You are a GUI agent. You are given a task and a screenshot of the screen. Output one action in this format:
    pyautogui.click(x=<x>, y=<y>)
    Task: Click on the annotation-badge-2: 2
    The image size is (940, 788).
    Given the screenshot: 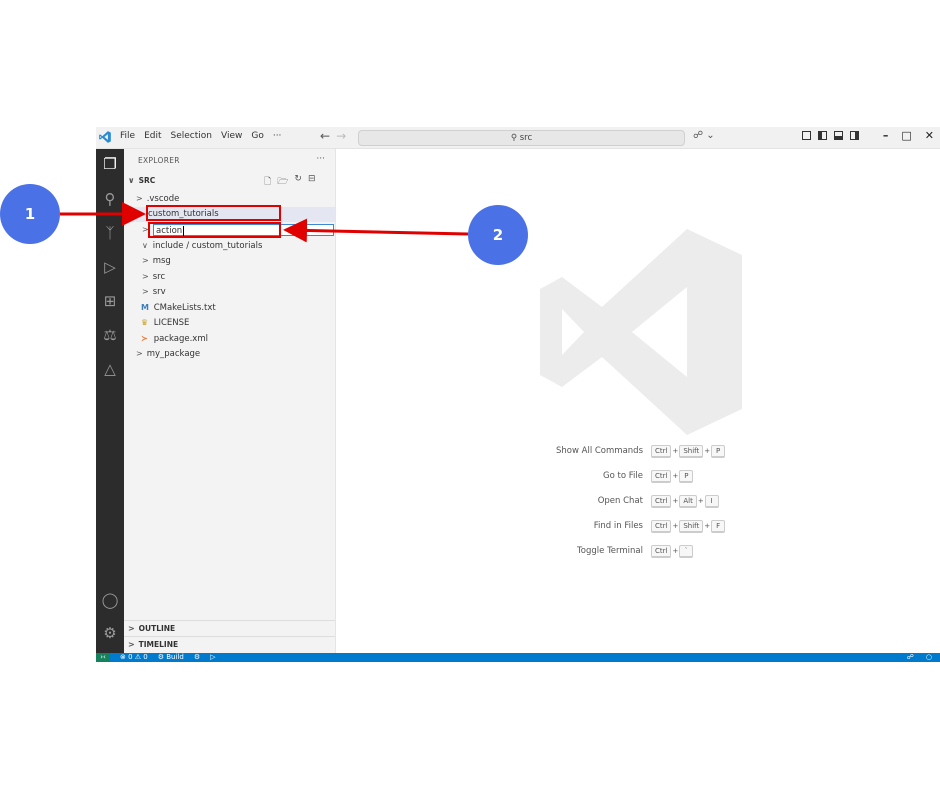 What is the action you would take?
    pyautogui.click(x=498, y=235)
    